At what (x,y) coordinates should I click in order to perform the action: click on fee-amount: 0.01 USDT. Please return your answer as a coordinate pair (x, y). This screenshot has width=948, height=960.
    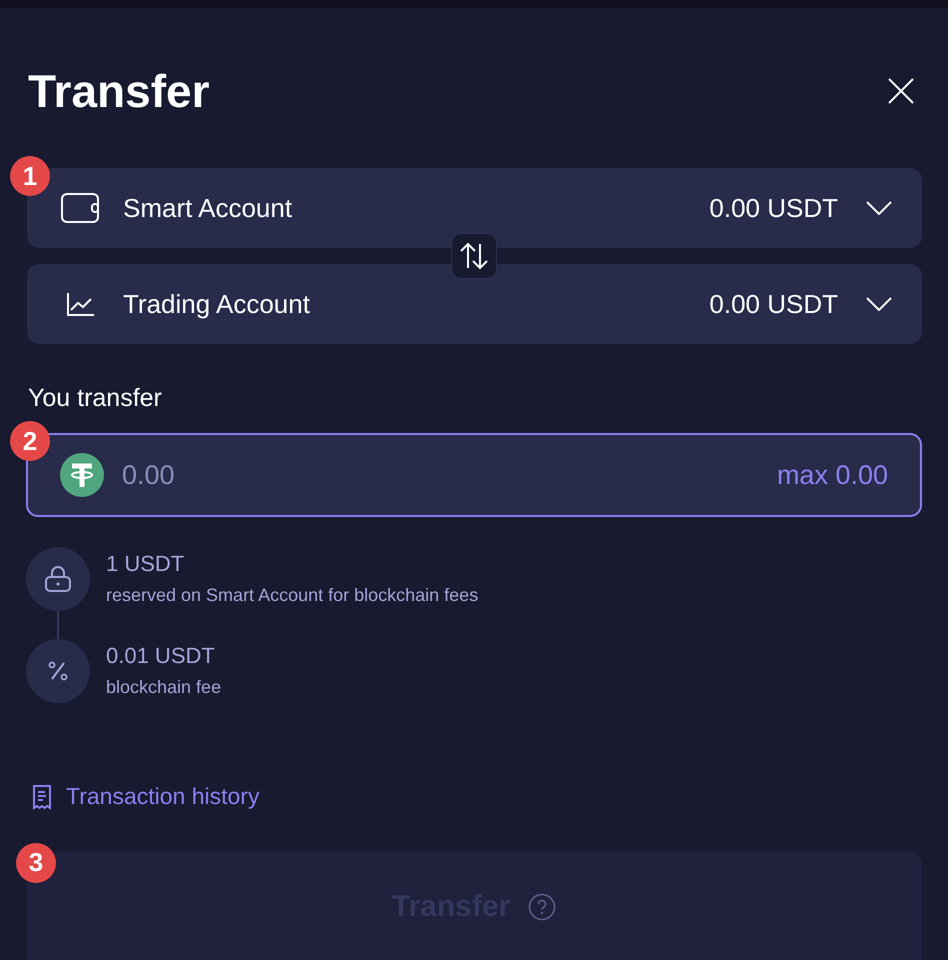
    Looking at the image, I should click on (161, 656).